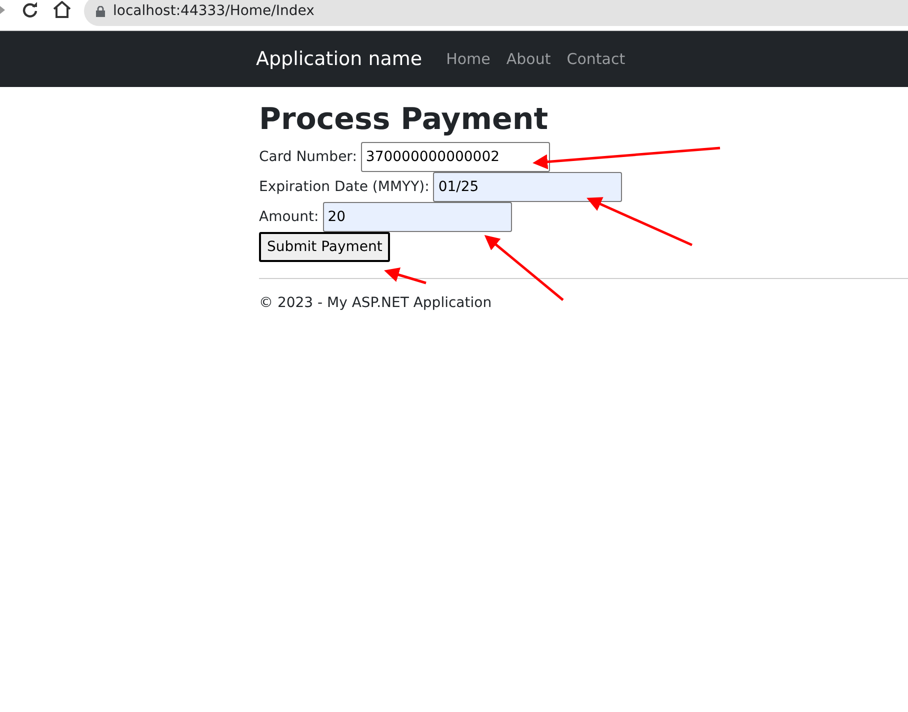 This screenshot has width=908, height=712. I want to click on arrow-annotation, so click(405, 276).